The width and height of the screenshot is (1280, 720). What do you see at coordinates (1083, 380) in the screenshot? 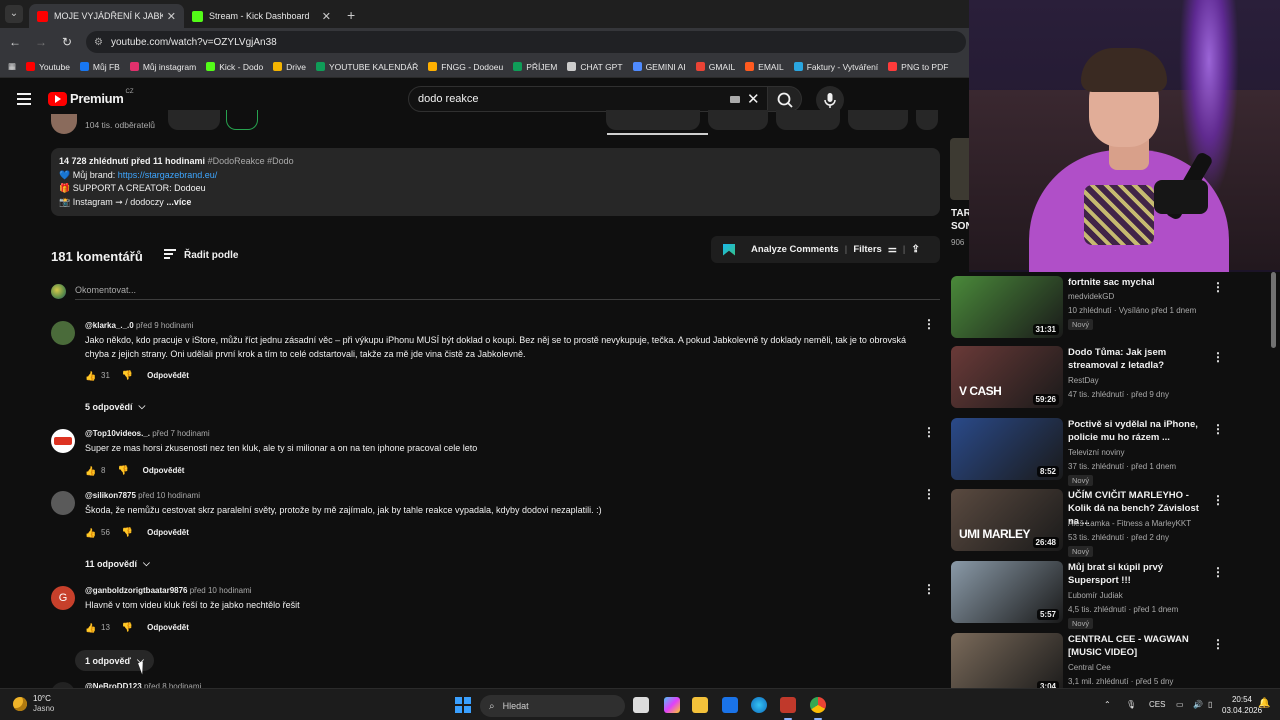
I see `video-channel: RestDay` at bounding box center [1083, 380].